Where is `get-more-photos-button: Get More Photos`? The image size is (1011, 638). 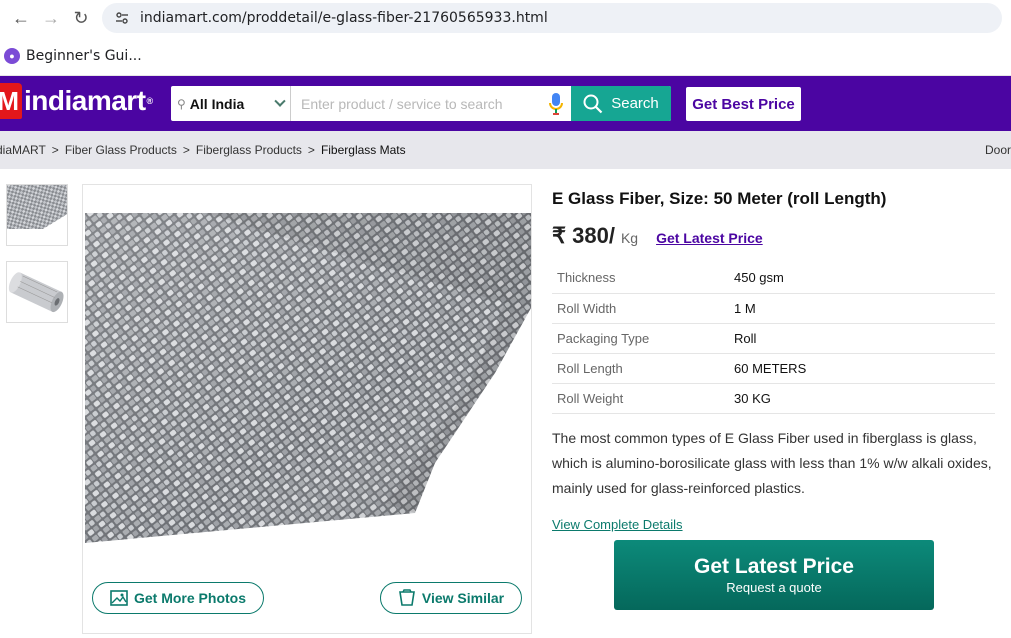
get-more-photos-button: Get More Photos is located at coordinates (178, 598).